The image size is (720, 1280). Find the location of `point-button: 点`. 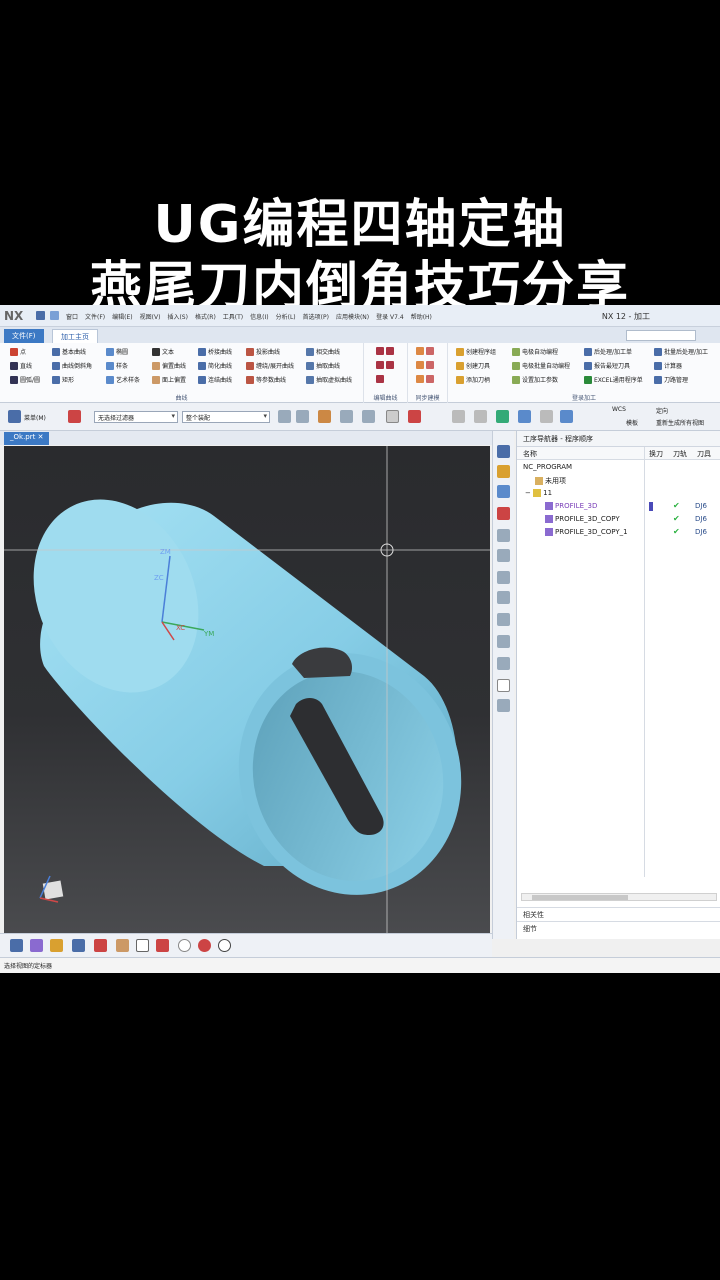

point-button: 点 is located at coordinates (18, 351).